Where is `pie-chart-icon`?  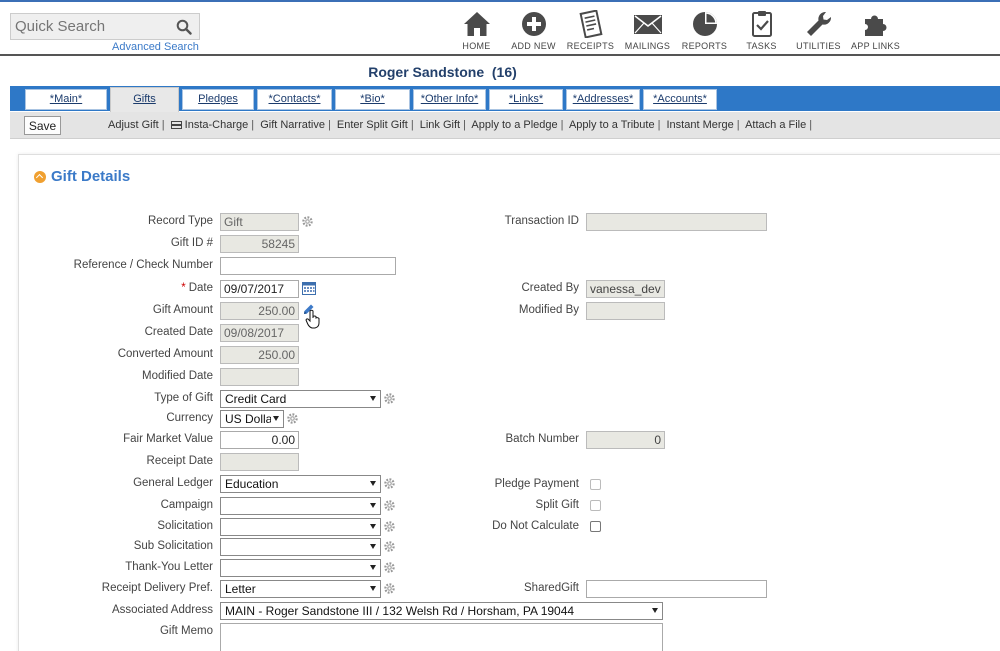 pie-chart-icon is located at coordinates (704, 24).